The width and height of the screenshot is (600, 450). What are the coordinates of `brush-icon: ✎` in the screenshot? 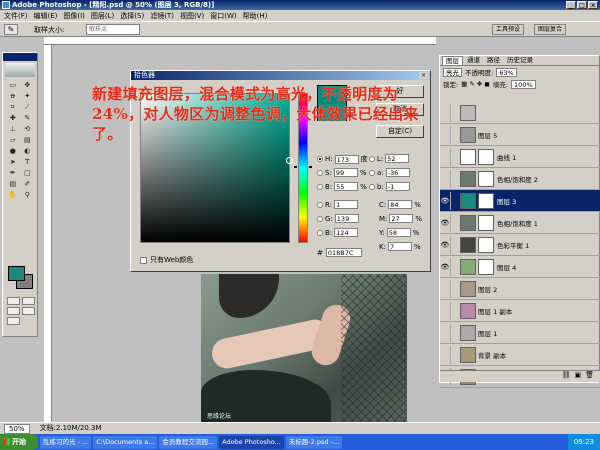 It's located at (28, 118).